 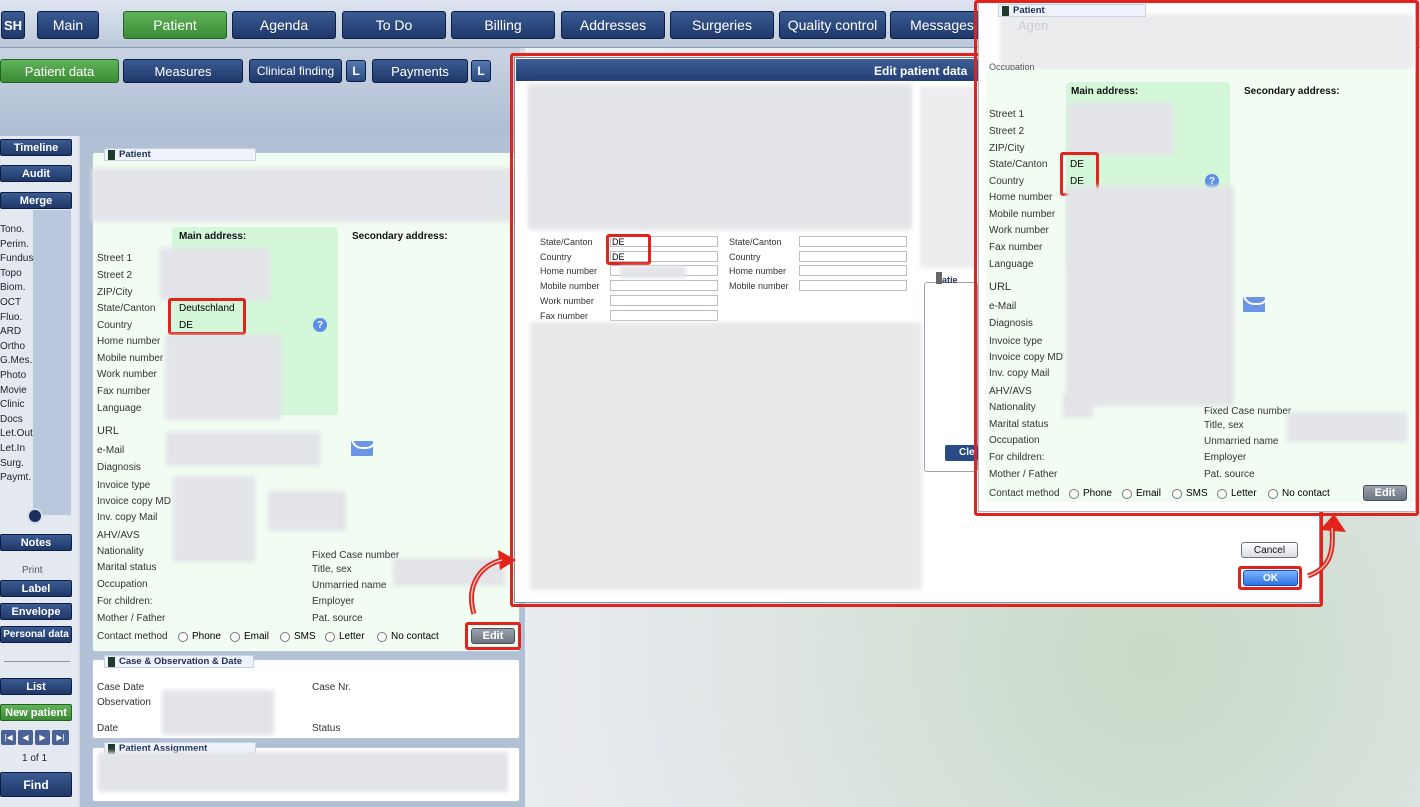 What do you see at coordinates (503, 25) in the screenshot?
I see `nav-billing: Billing` at bounding box center [503, 25].